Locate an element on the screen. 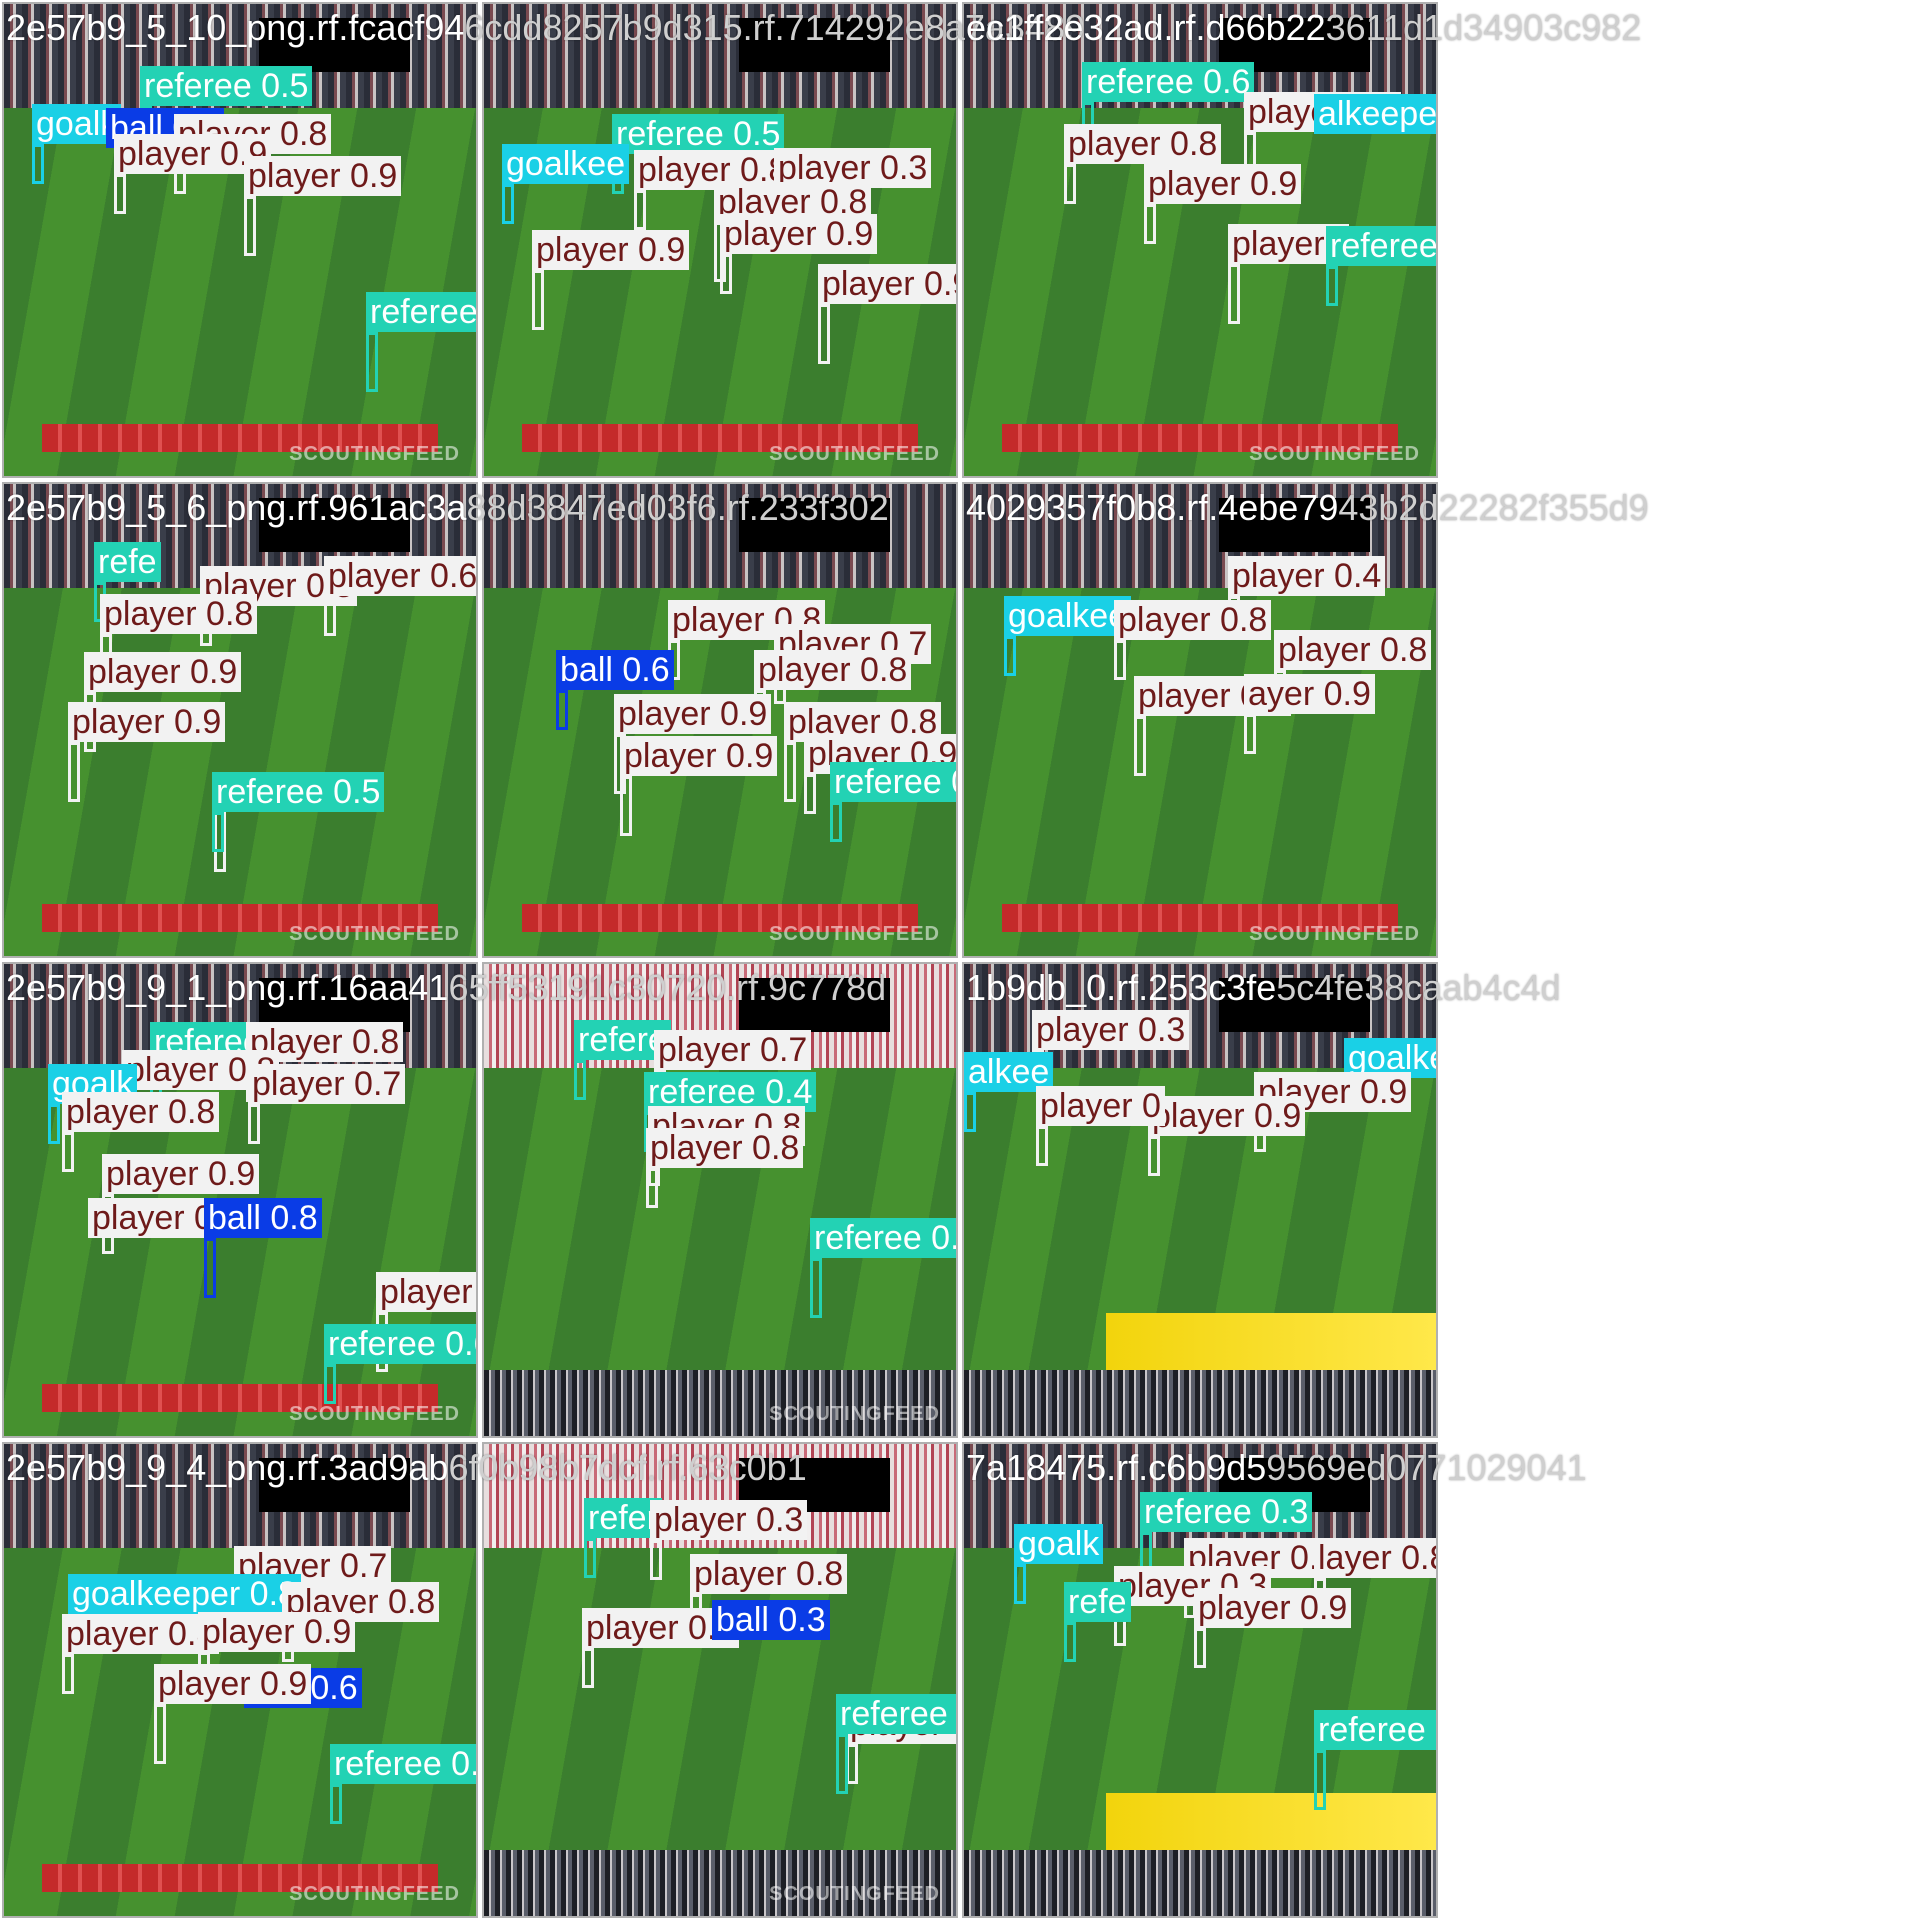 The height and width of the screenshot is (1920, 1920). detection-label: refe is located at coordinates (1097, 1602).